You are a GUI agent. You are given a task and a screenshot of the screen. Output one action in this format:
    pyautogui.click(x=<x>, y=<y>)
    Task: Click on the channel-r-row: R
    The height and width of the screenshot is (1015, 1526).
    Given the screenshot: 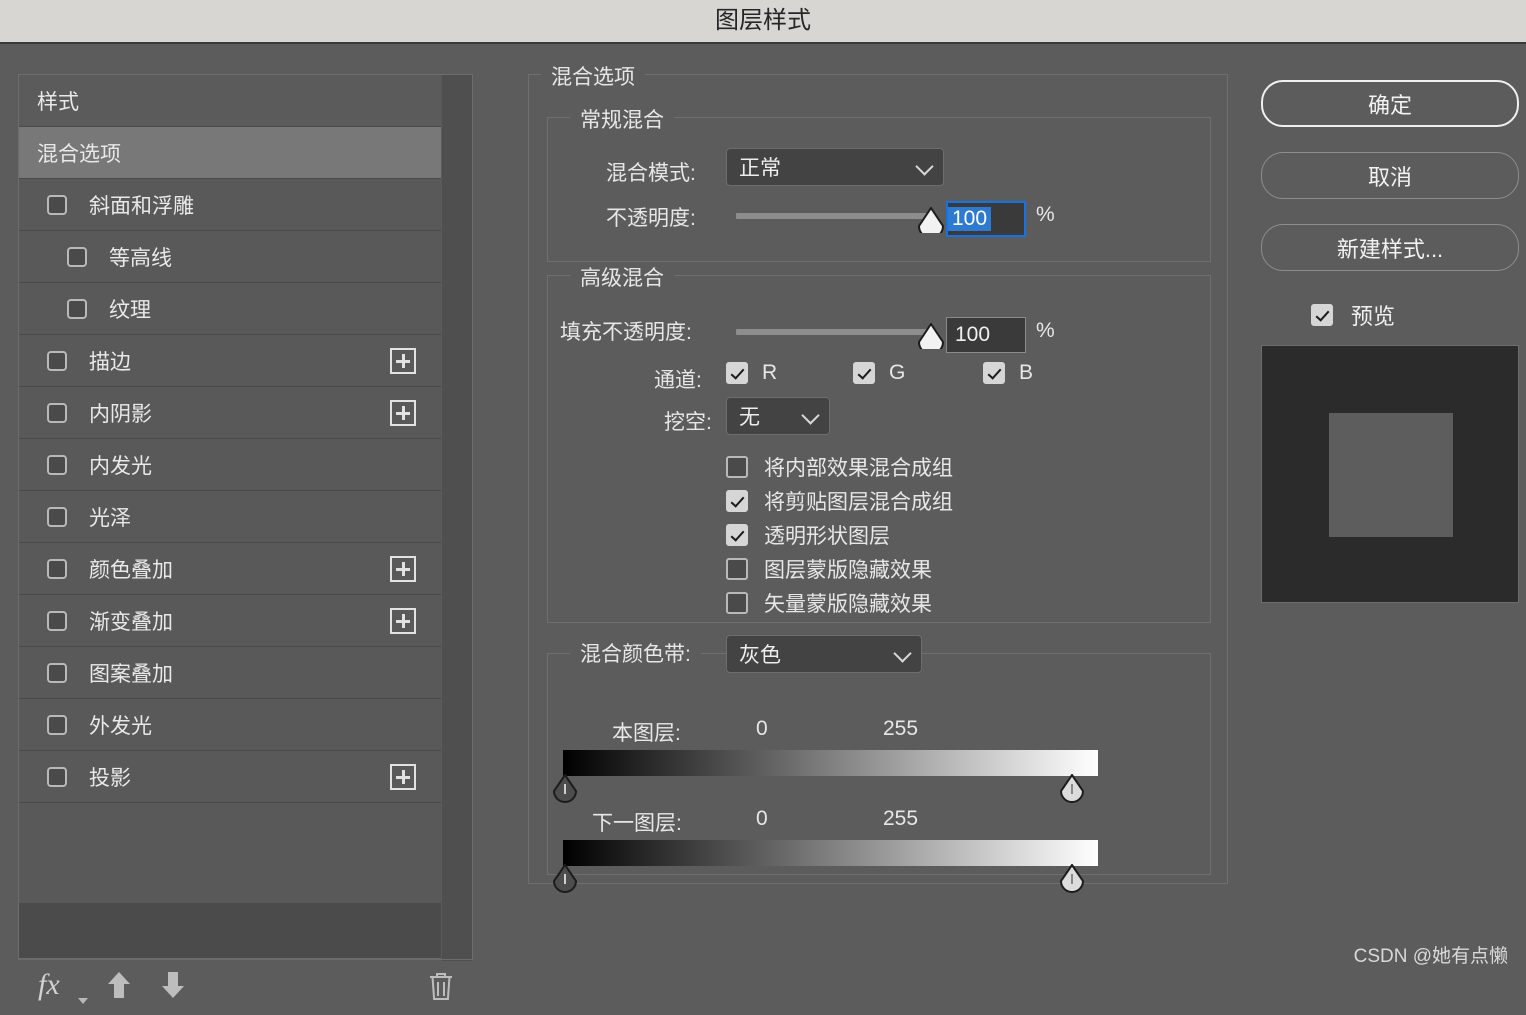 What is the action you would take?
    pyautogui.click(x=751, y=373)
    